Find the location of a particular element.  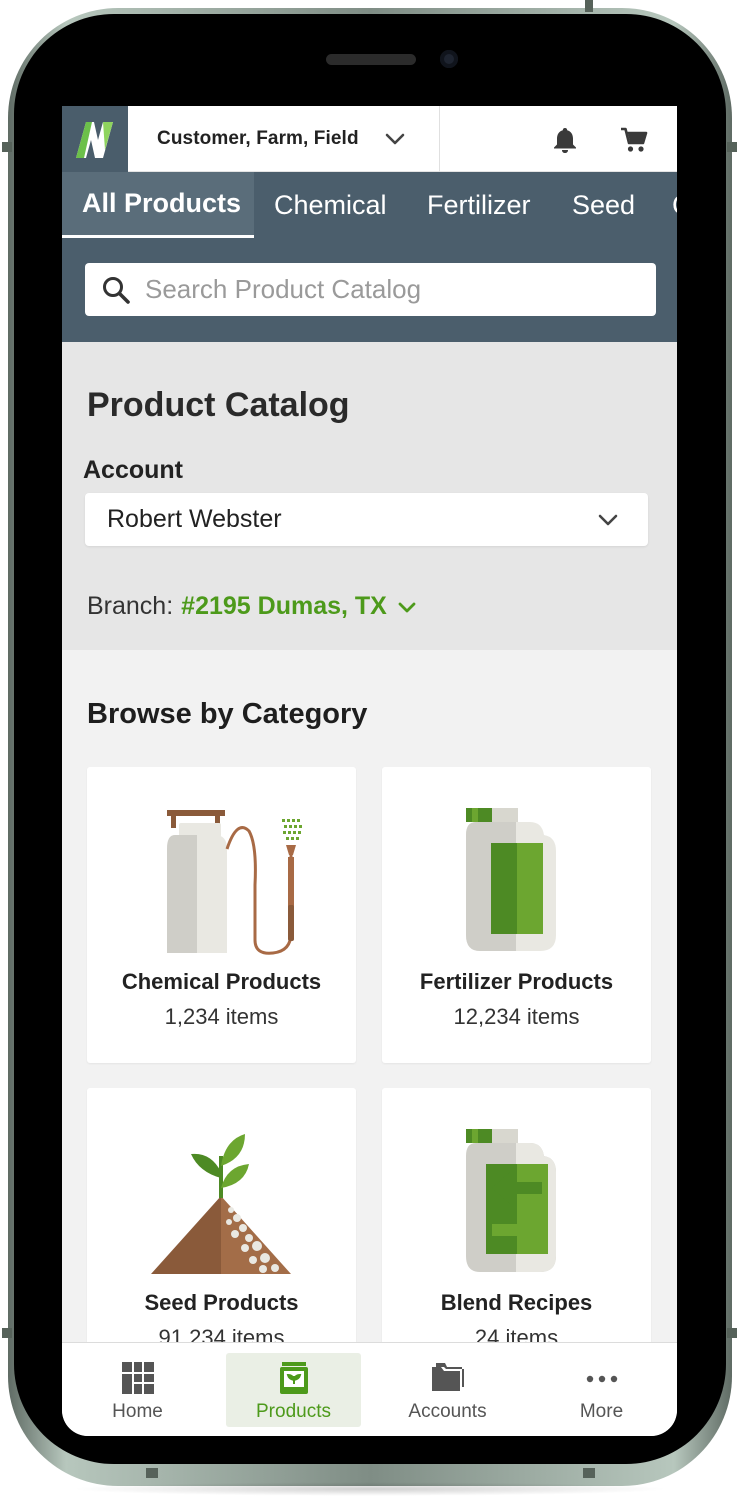

category-name: Blend Recipes is located at coordinates (516, 1302).